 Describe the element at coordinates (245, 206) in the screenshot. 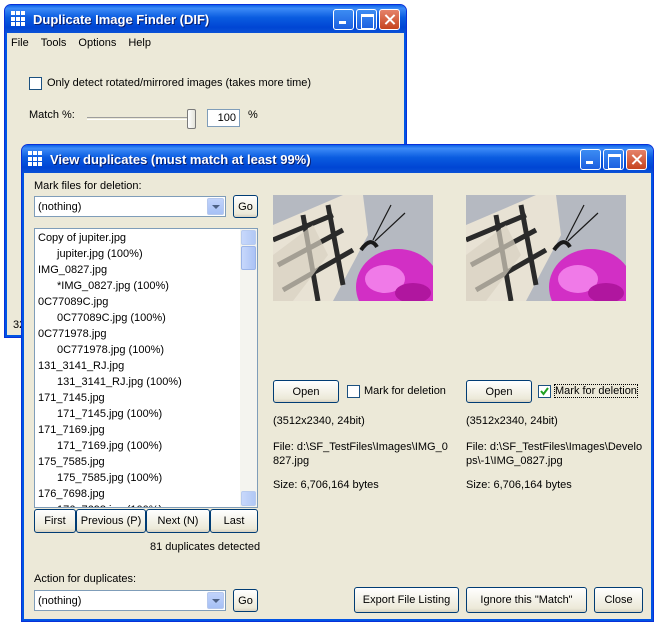

I see `mark-go-button: Go` at that location.